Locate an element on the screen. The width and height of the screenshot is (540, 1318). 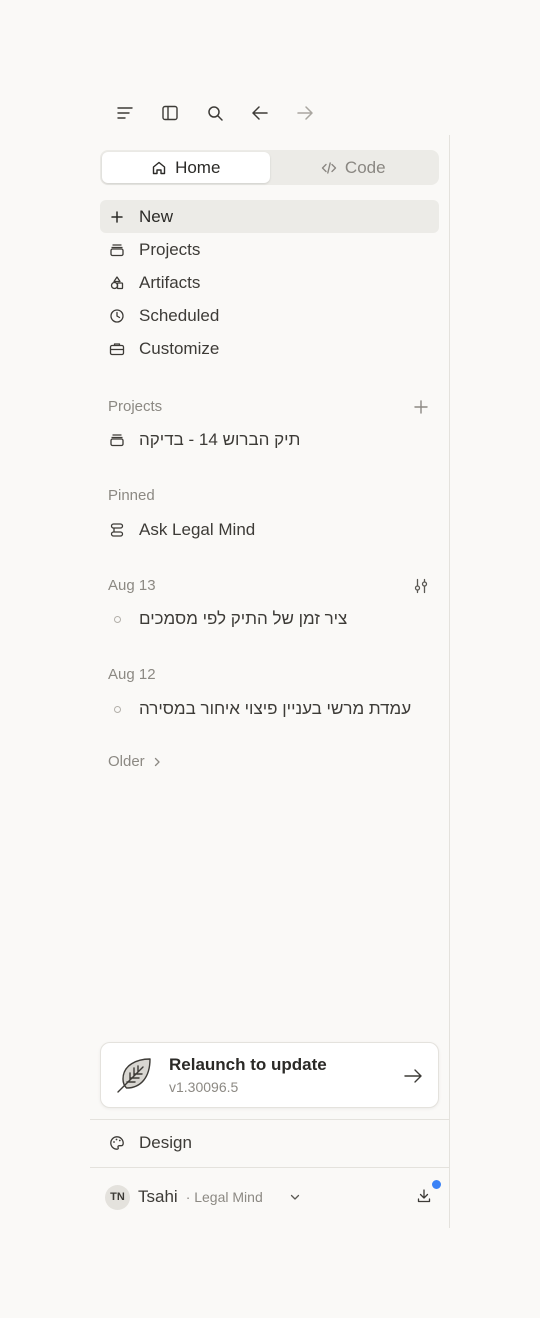
leaf-icon is located at coordinates (134, 1075).